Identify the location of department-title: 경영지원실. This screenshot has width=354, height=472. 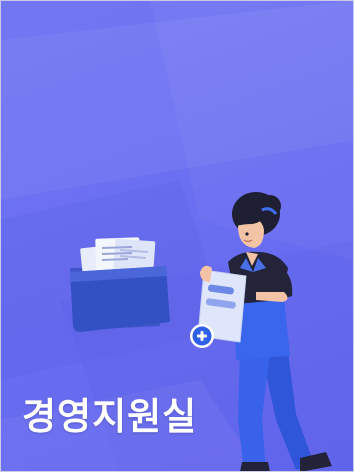
(110, 416).